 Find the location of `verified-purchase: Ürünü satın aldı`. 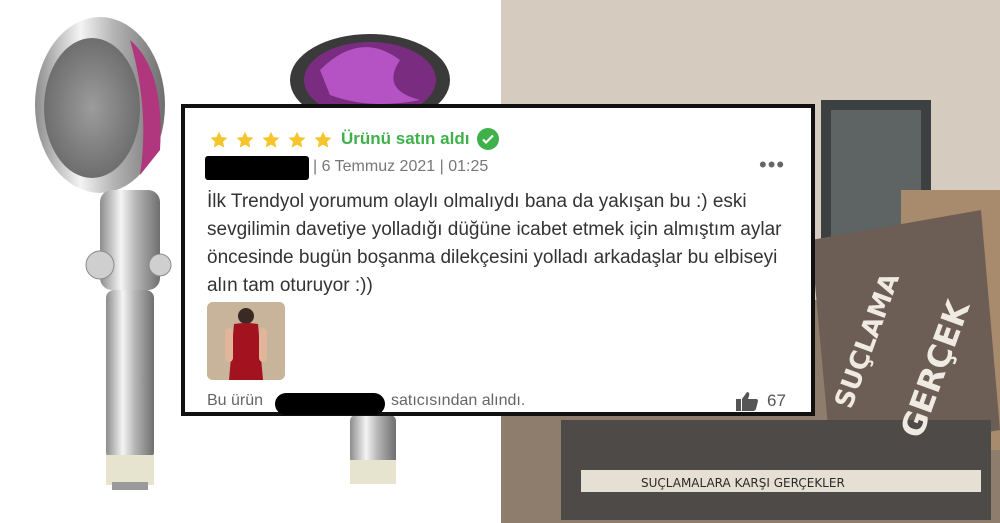

verified-purchase: Ürünü satın aldı is located at coordinates (420, 139).